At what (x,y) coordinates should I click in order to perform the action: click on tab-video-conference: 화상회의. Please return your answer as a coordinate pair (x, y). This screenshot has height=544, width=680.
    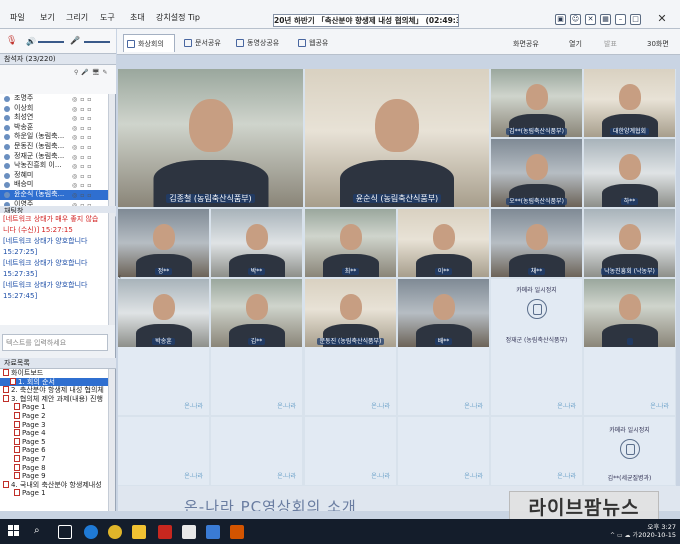
    Looking at the image, I should click on (149, 43).